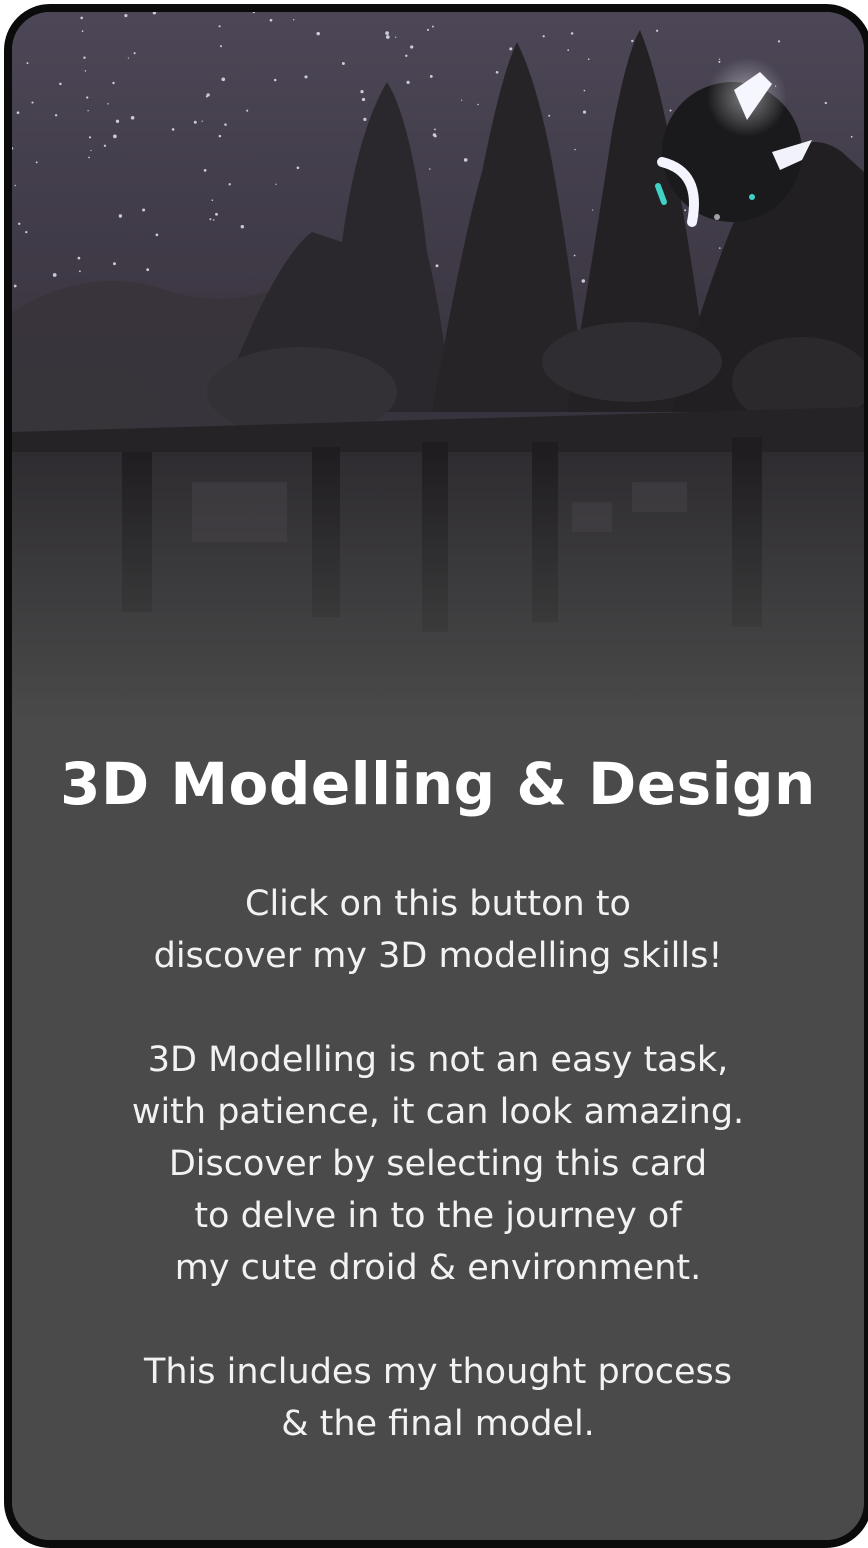  I want to click on description-line: & the final model., so click(438, 1424).